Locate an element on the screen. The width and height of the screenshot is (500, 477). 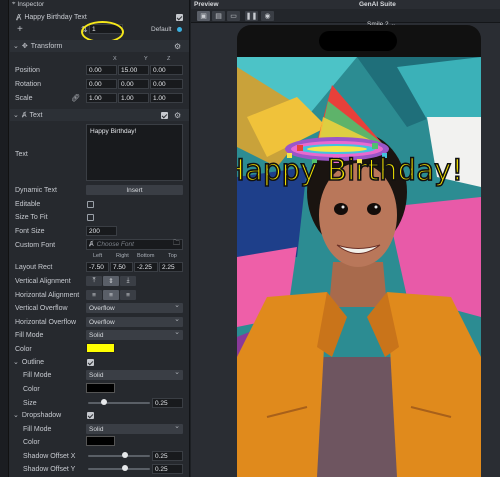
custom-font-label: Custom Font is located at coordinates (35, 245).